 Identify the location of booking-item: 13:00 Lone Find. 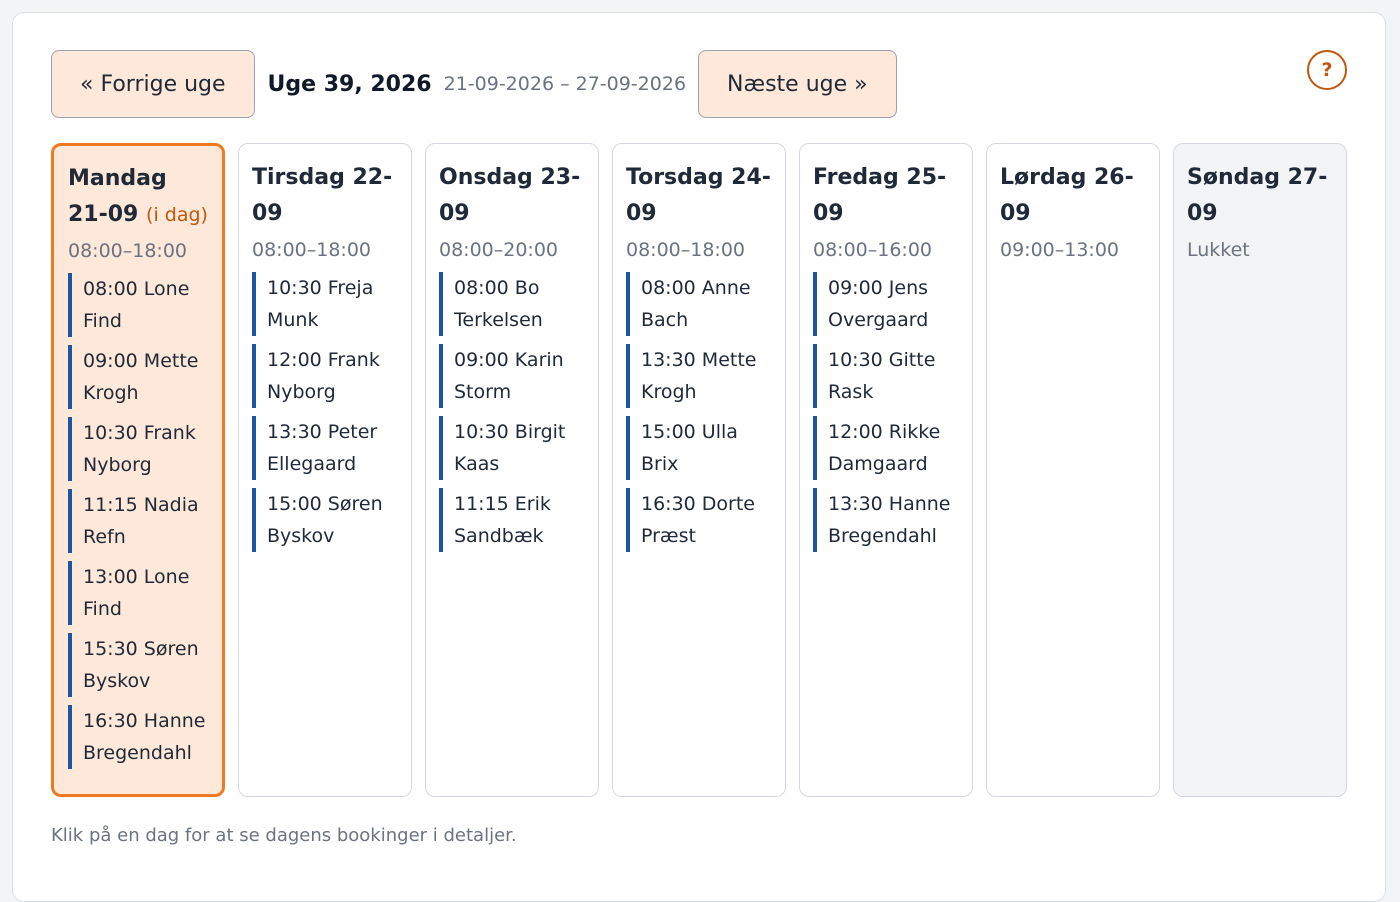
(145, 593).